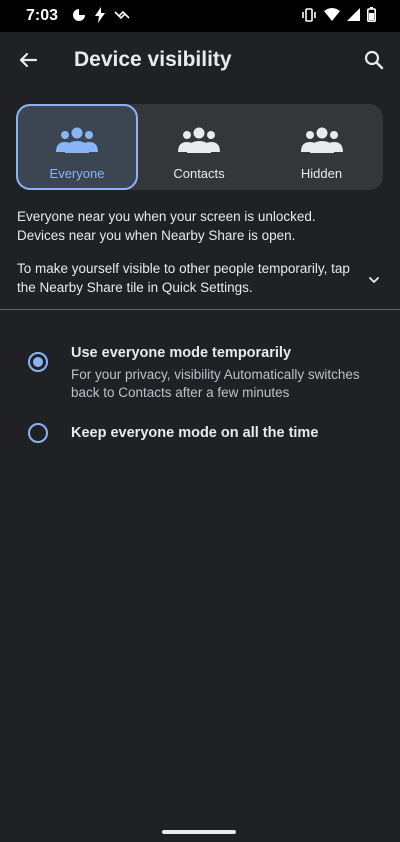 Image resolution: width=400 pixels, height=842 pixels. I want to click on tab-hidden-label: Hidden, so click(321, 173).